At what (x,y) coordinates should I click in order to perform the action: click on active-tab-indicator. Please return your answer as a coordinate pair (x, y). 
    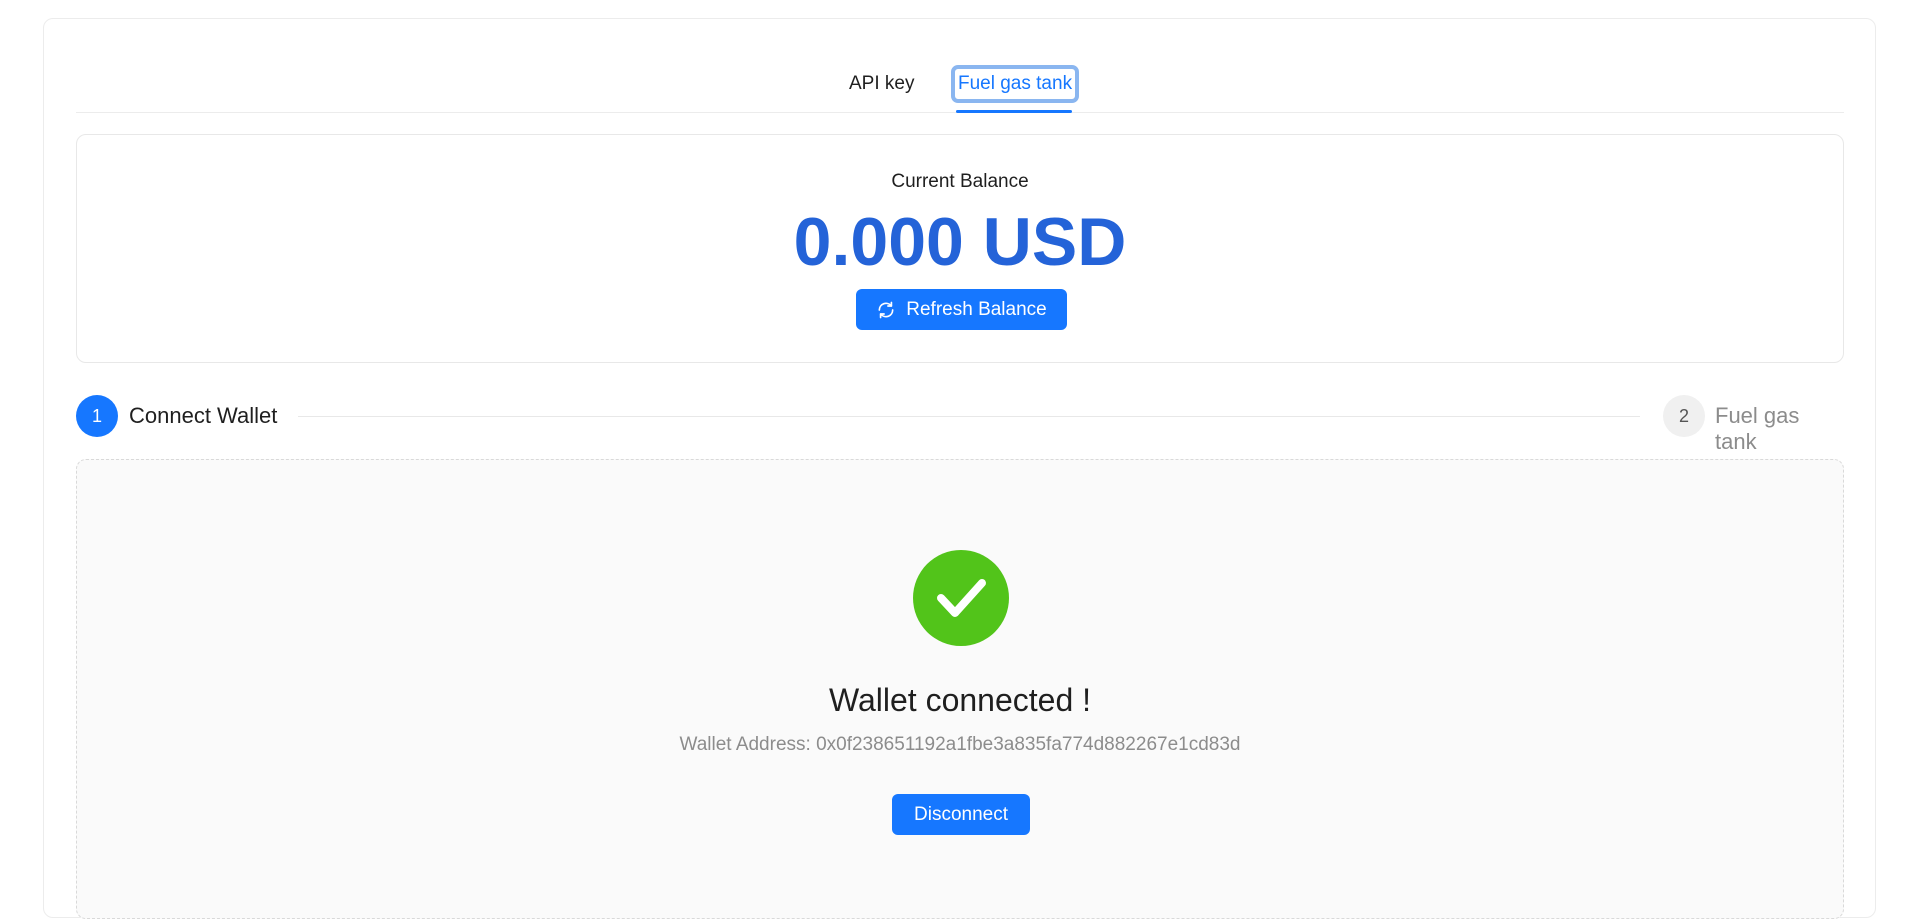
    Looking at the image, I should click on (1014, 111).